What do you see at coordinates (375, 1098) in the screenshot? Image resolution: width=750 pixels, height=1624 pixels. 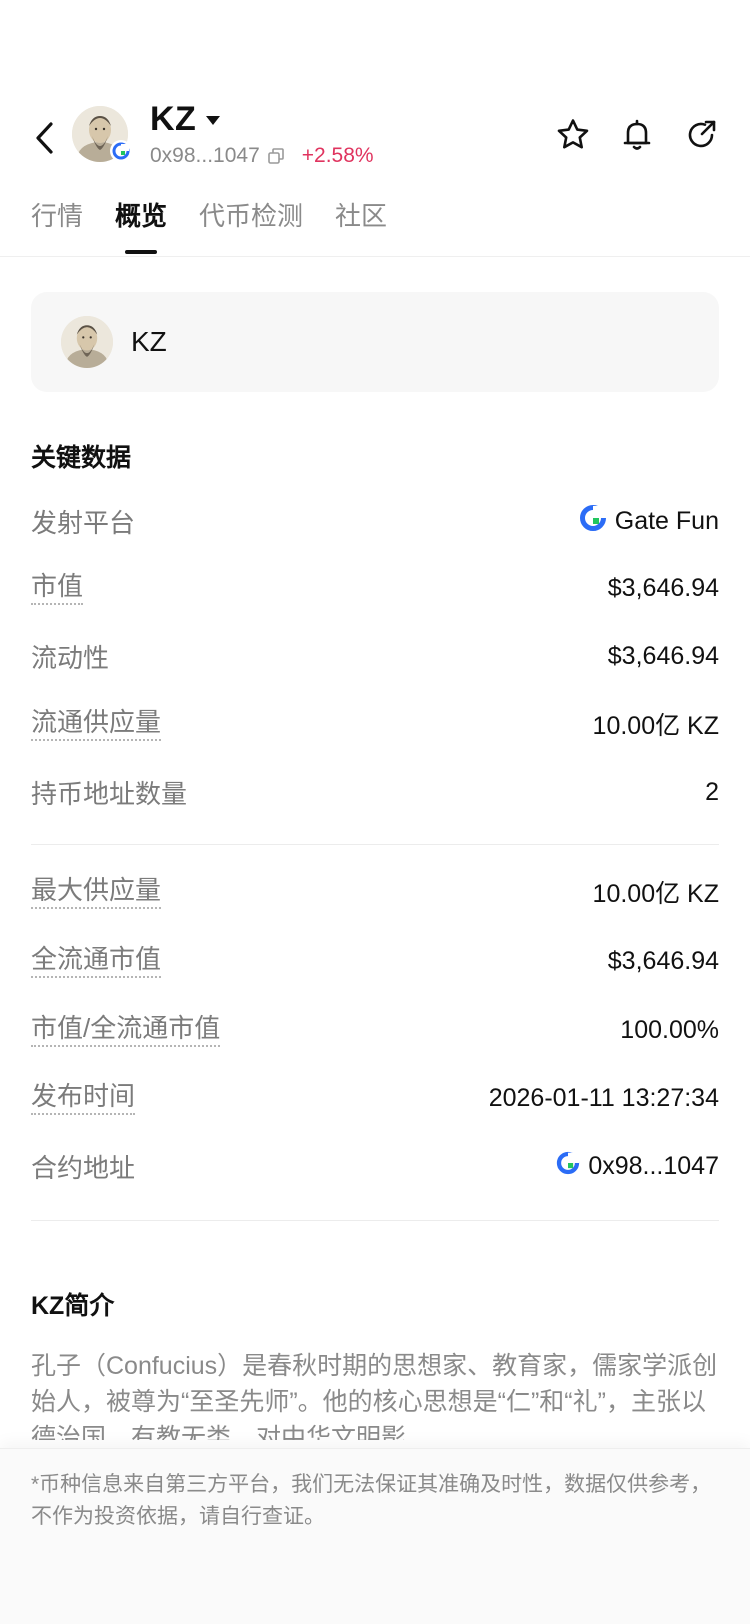 I see `row-release-time: 发布时间 2026-01-11 13:27:34` at bounding box center [375, 1098].